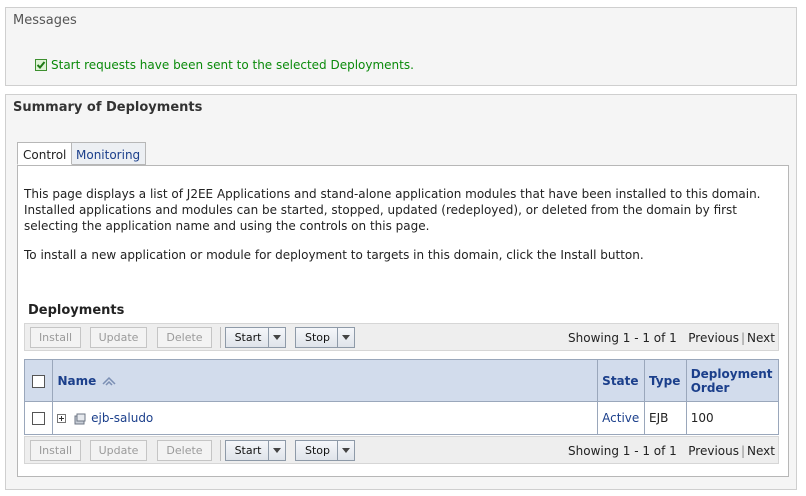 This screenshot has width=806, height=496. What do you see at coordinates (109, 381) in the screenshot?
I see `sort-ascending-icon` at bounding box center [109, 381].